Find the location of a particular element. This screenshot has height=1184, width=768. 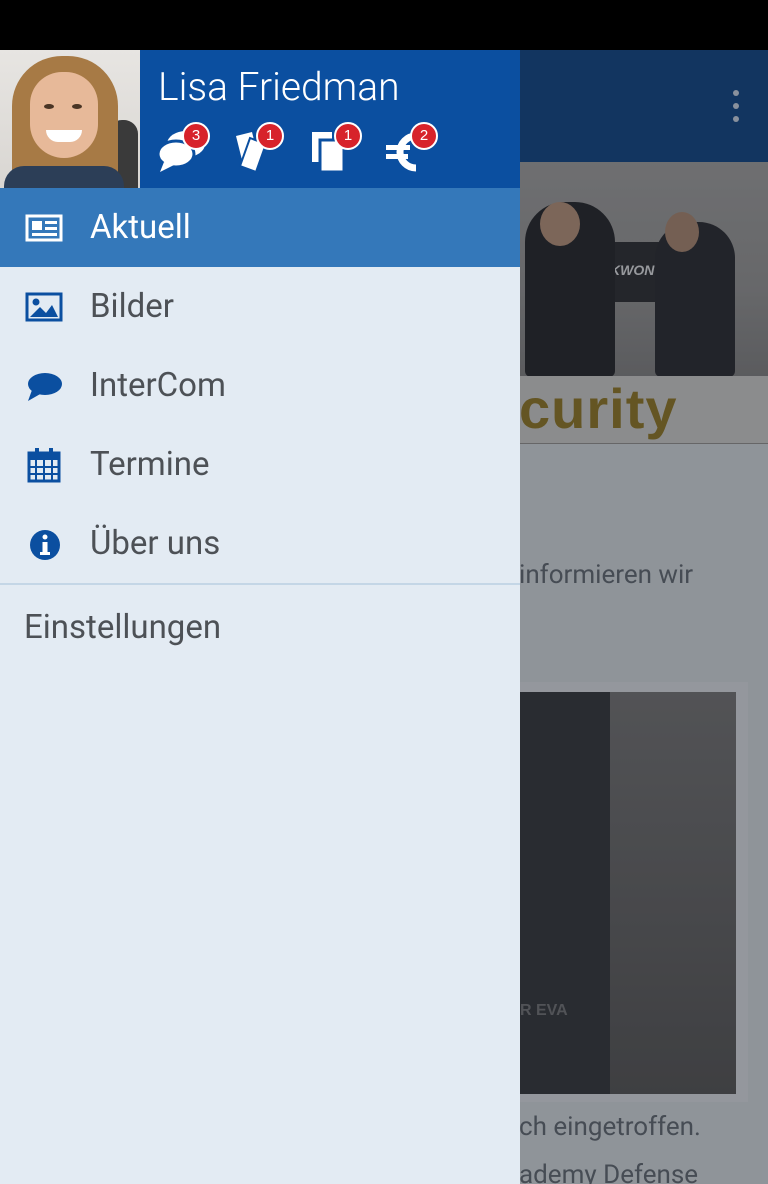

settings-item: Einstellungen is located at coordinates (122, 627).